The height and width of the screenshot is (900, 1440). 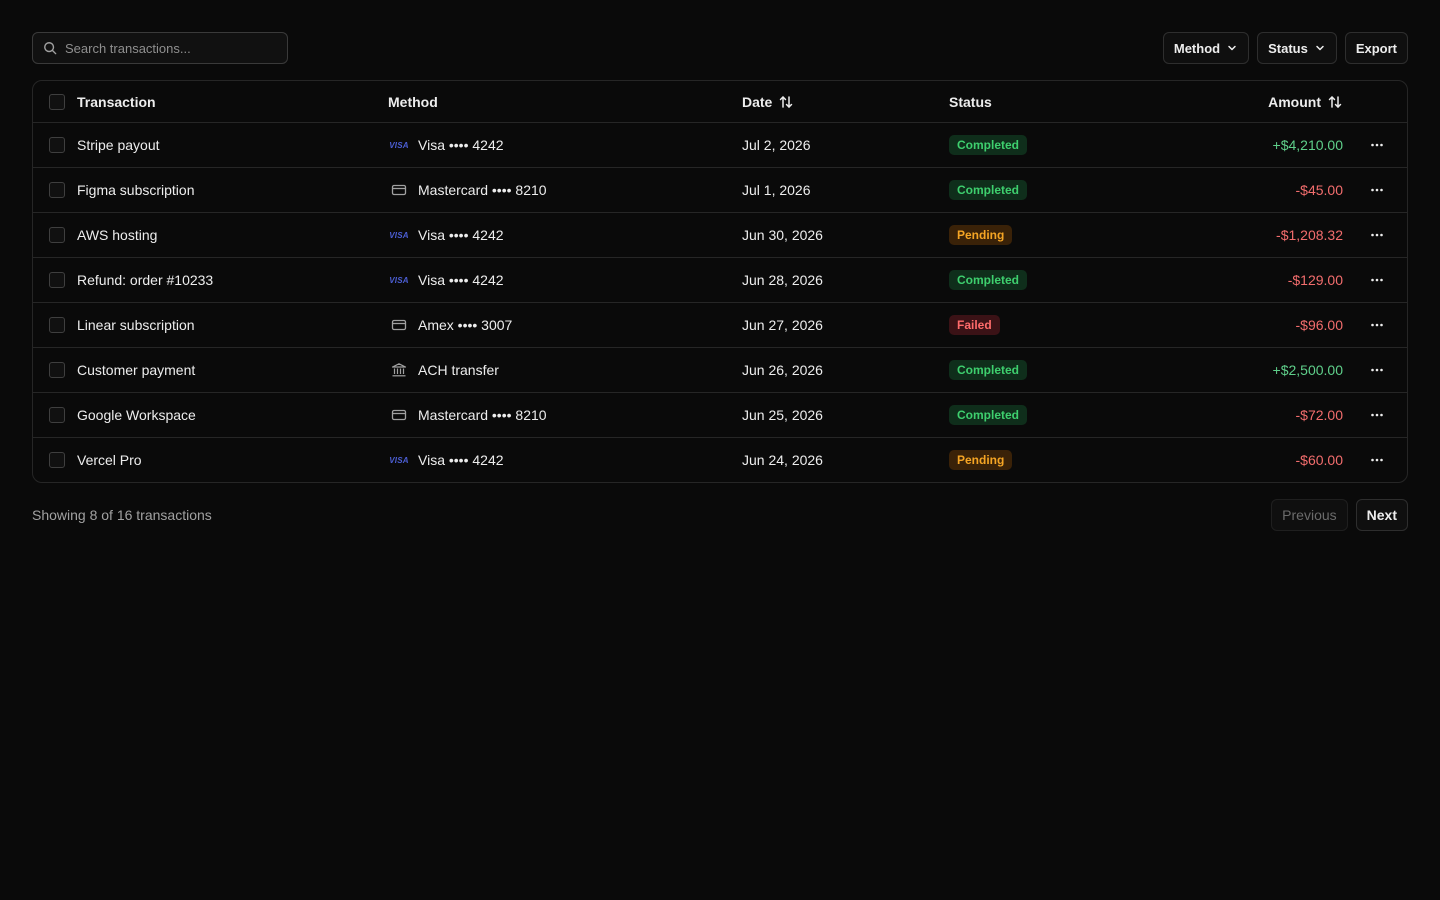 What do you see at coordinates (1320, 48) in the screenshot?
I see `chevron-down-icon` at bounding box center [1320, 48].